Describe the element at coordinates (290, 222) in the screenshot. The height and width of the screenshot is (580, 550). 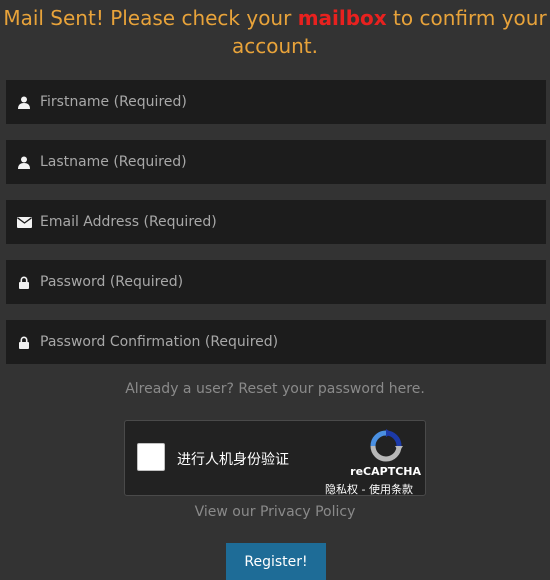
I see `email-input` at that location.